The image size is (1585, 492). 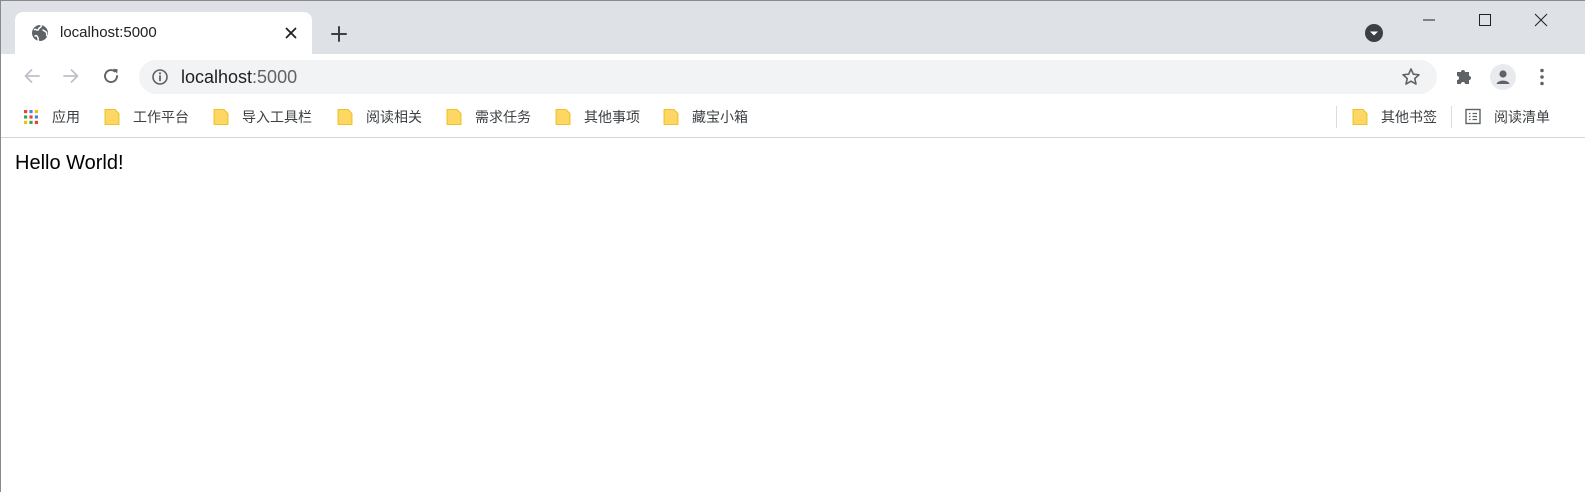 I want to click on chevron-down-circle-icon, so click(x=1374, y=33).